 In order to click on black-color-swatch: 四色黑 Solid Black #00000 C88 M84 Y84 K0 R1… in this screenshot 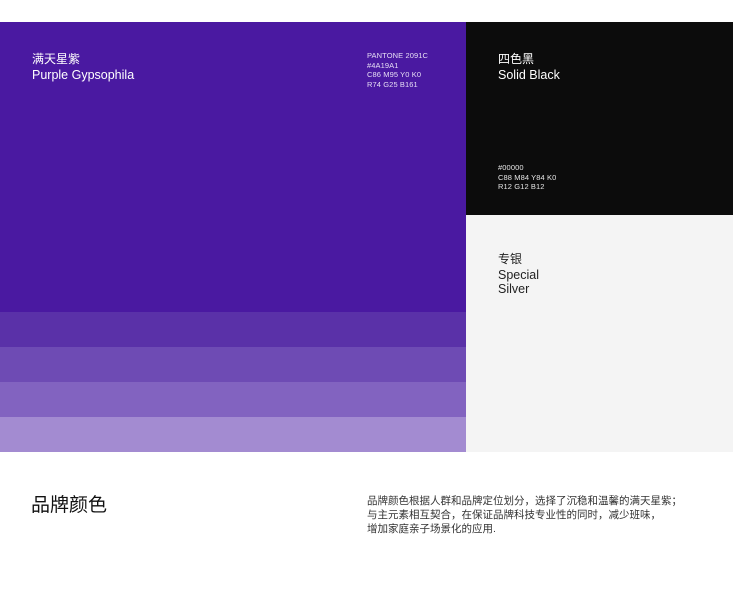, I will do `click(599, 118)`.